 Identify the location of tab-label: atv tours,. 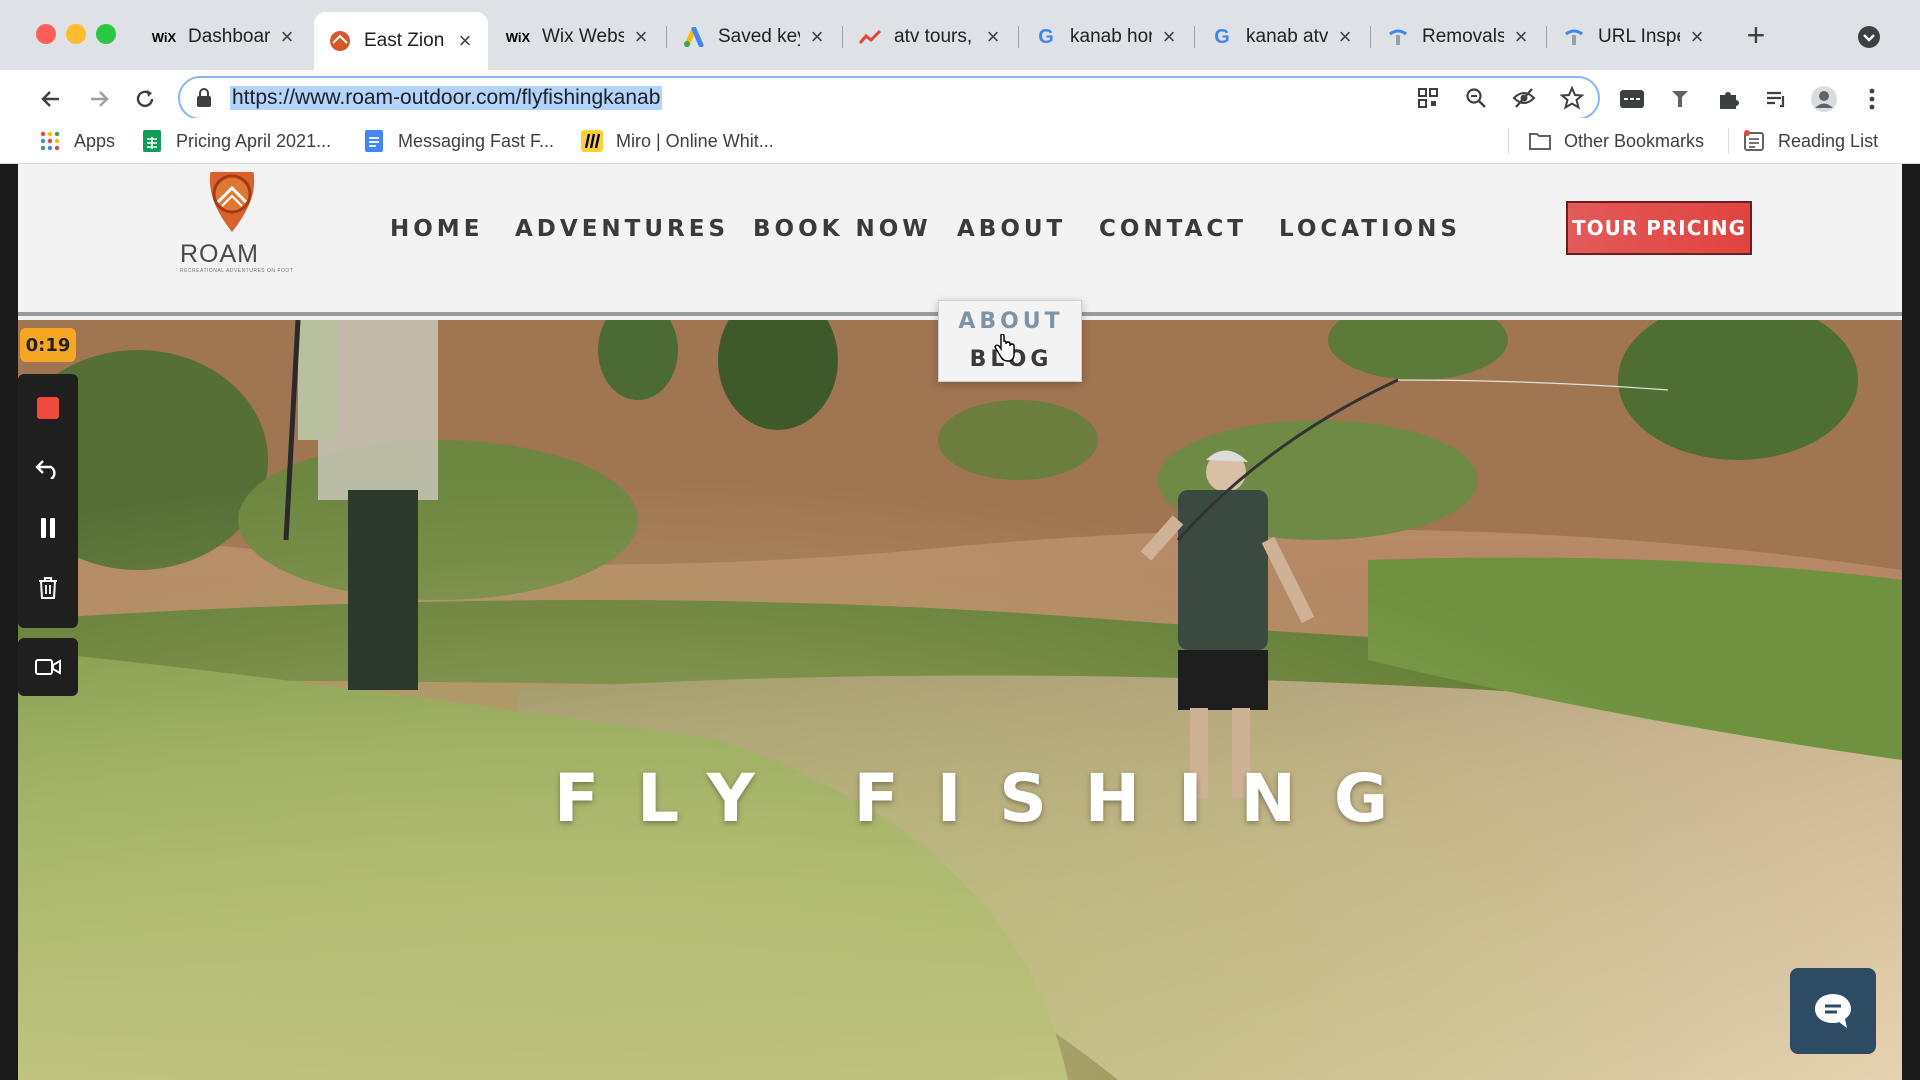
(933, 36).